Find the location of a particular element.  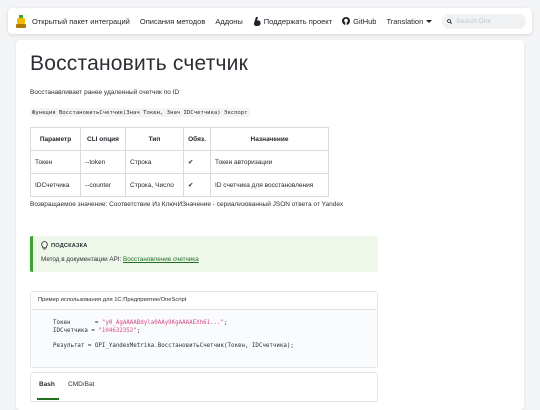

cell-param: IDСчетчика is located at coordinates (55, 185).